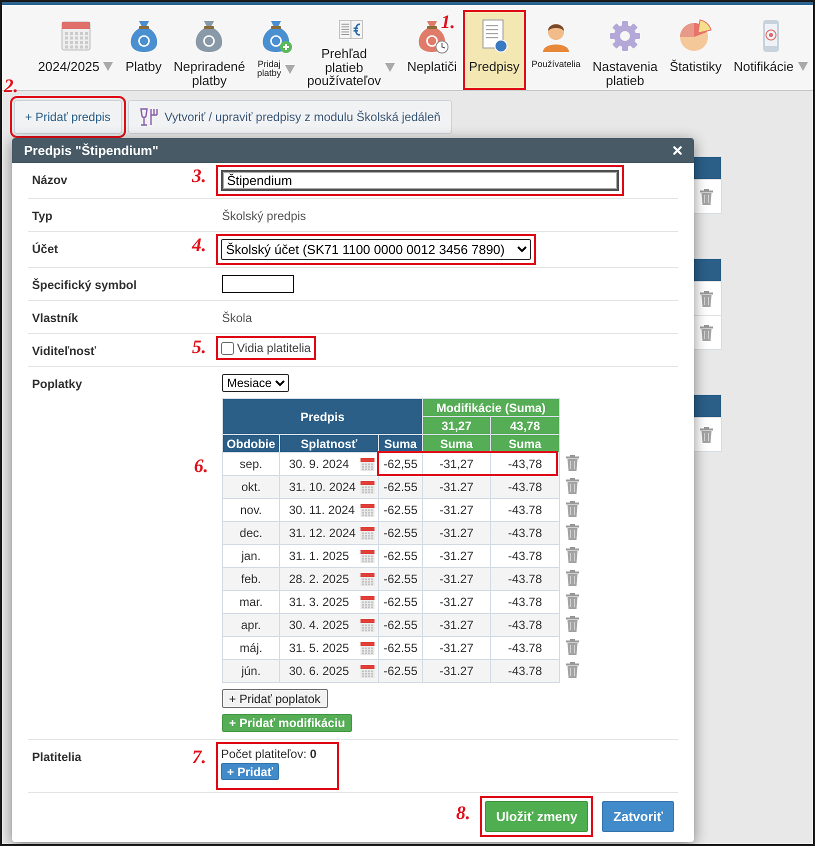 This screenshot has width=815, height=846. I want to click on table-header: 43,78, so click(525, 425).